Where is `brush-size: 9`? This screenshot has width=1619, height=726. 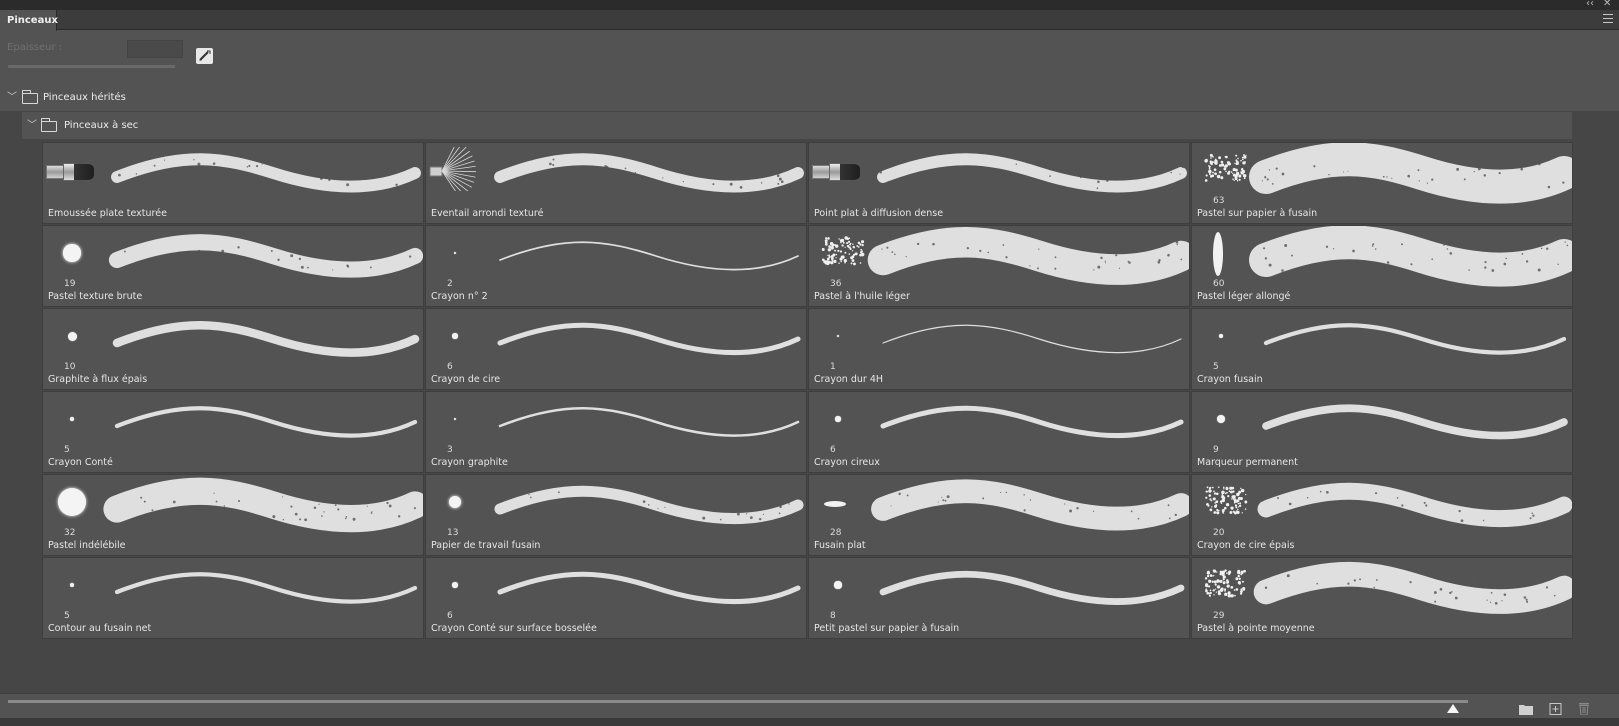
brush-size: 9 is located at coordinates (1216, 450).